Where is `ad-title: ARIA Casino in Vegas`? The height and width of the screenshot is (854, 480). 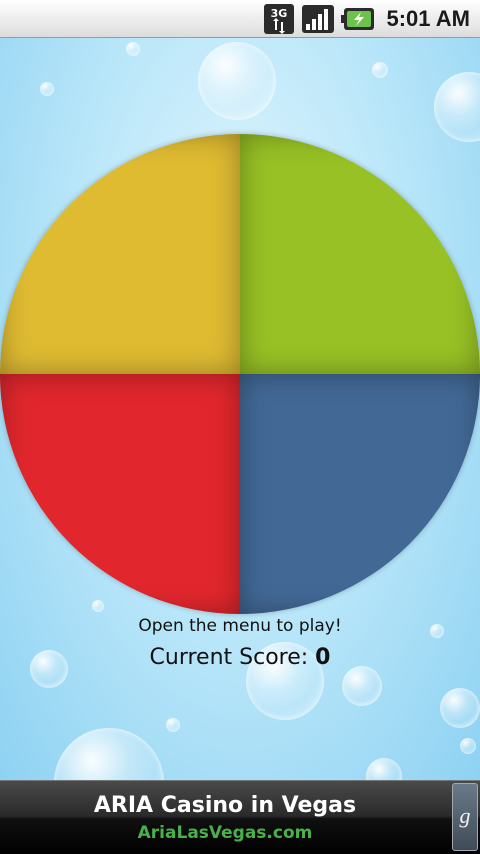 ad-title: ARIA Casino in Vegas is located at coordinates (225, 805).